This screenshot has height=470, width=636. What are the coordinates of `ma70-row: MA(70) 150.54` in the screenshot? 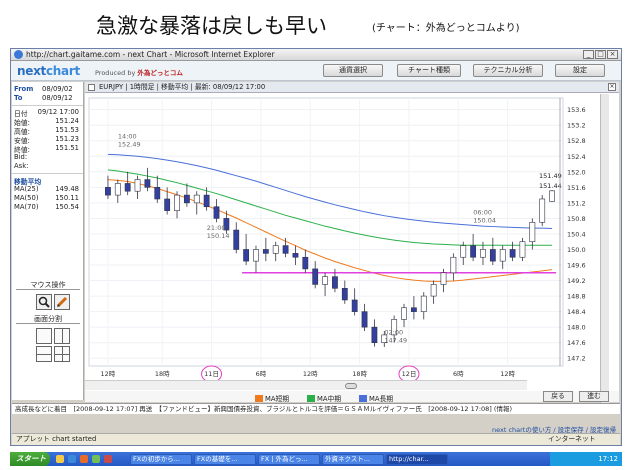 It's located at (46, 207).